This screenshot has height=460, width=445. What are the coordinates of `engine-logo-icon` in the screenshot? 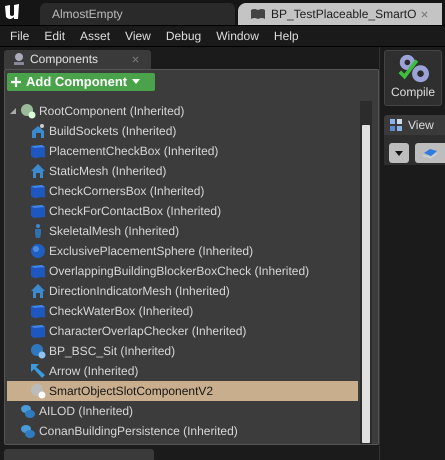 It's located at (12, 12).